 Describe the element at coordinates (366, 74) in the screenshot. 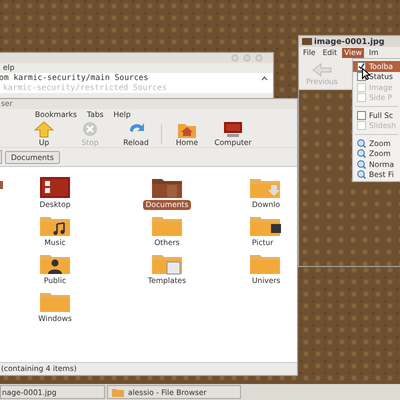

I see `mouse-pointer-icon` at that location.